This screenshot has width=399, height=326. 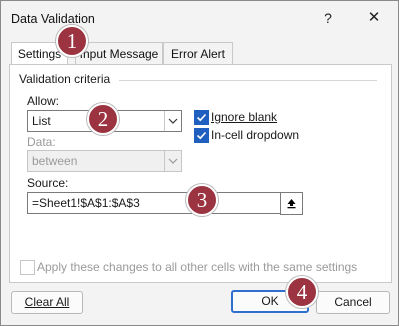 I want to click on cancel-button: Cancel, so click(x=353, y=302).